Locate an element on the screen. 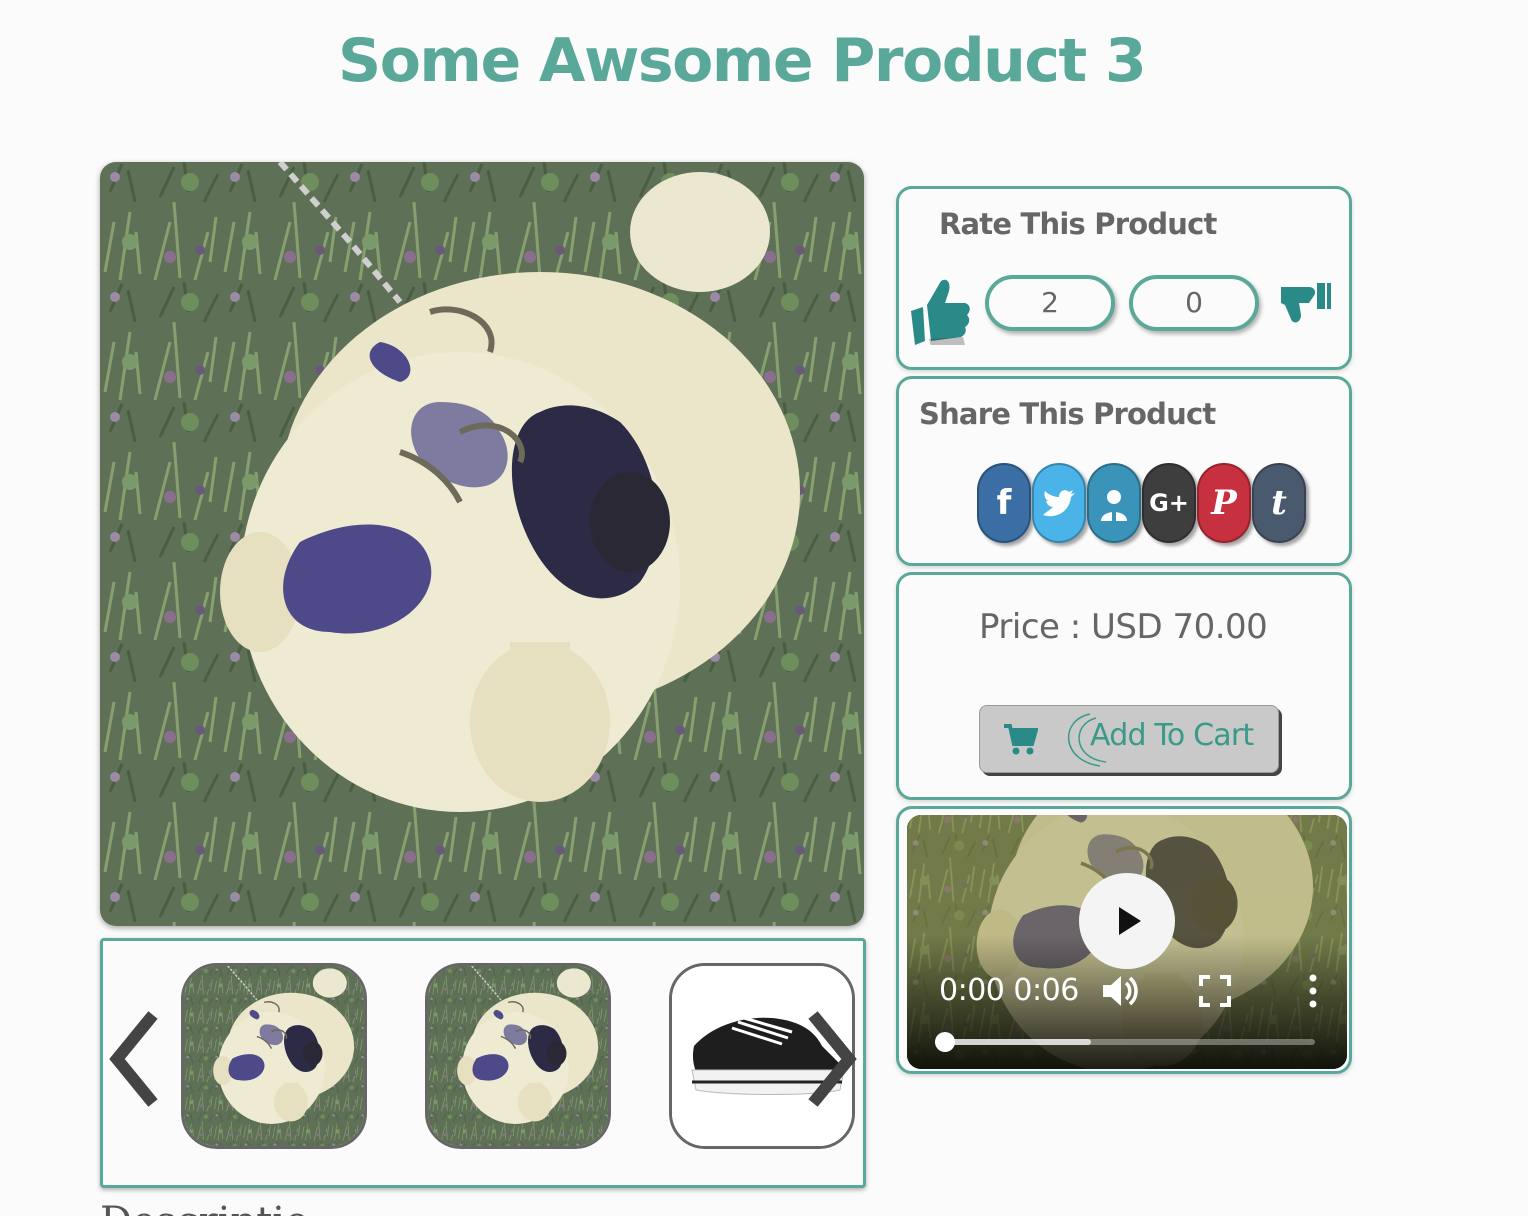 The width and height of the screenshot is (1528, 1216). thumbnail-carousel is located at coordinates (483, 1063).